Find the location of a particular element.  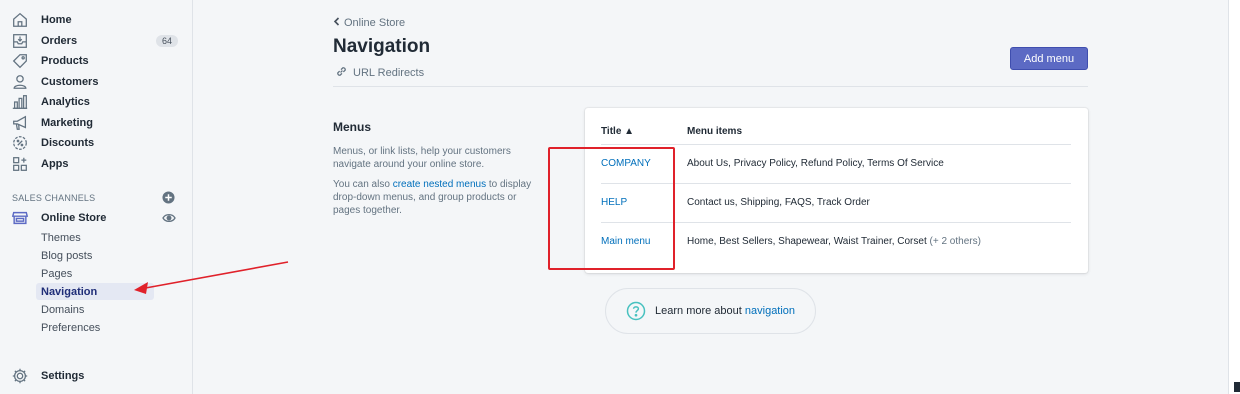

tag-icon is located at coordinates (20, 61).